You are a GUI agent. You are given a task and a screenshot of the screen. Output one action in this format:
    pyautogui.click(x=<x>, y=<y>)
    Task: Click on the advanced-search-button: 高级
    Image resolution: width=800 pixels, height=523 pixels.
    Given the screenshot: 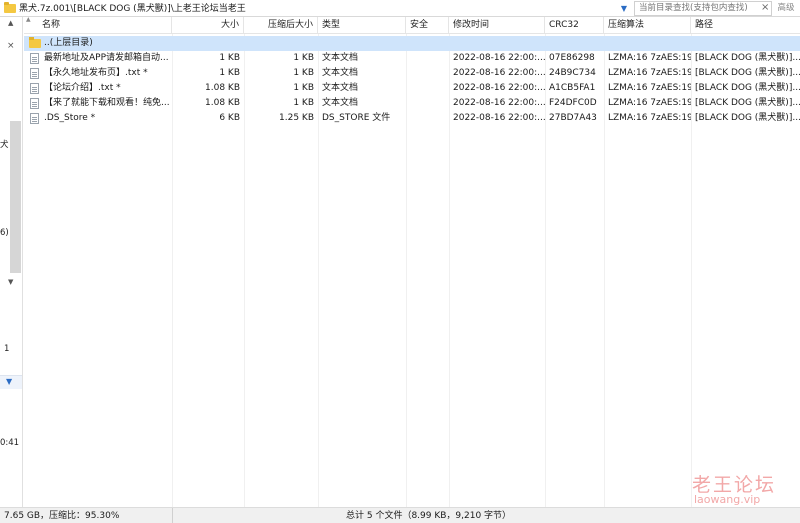 What is the action you would take?
    pyautogui.click(x=786, y=8)
    